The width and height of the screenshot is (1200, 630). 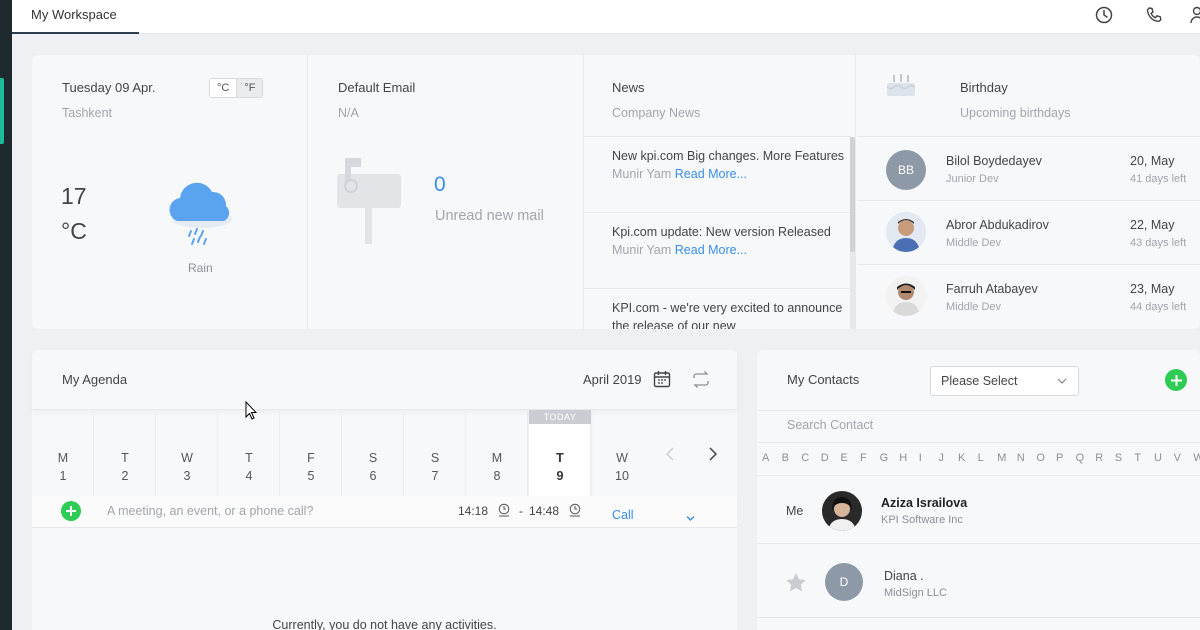 What do you see at coordinates (87, 113) in the screenshot?
I see `weather-city: Tashkent` at bounding box center [87, 113].